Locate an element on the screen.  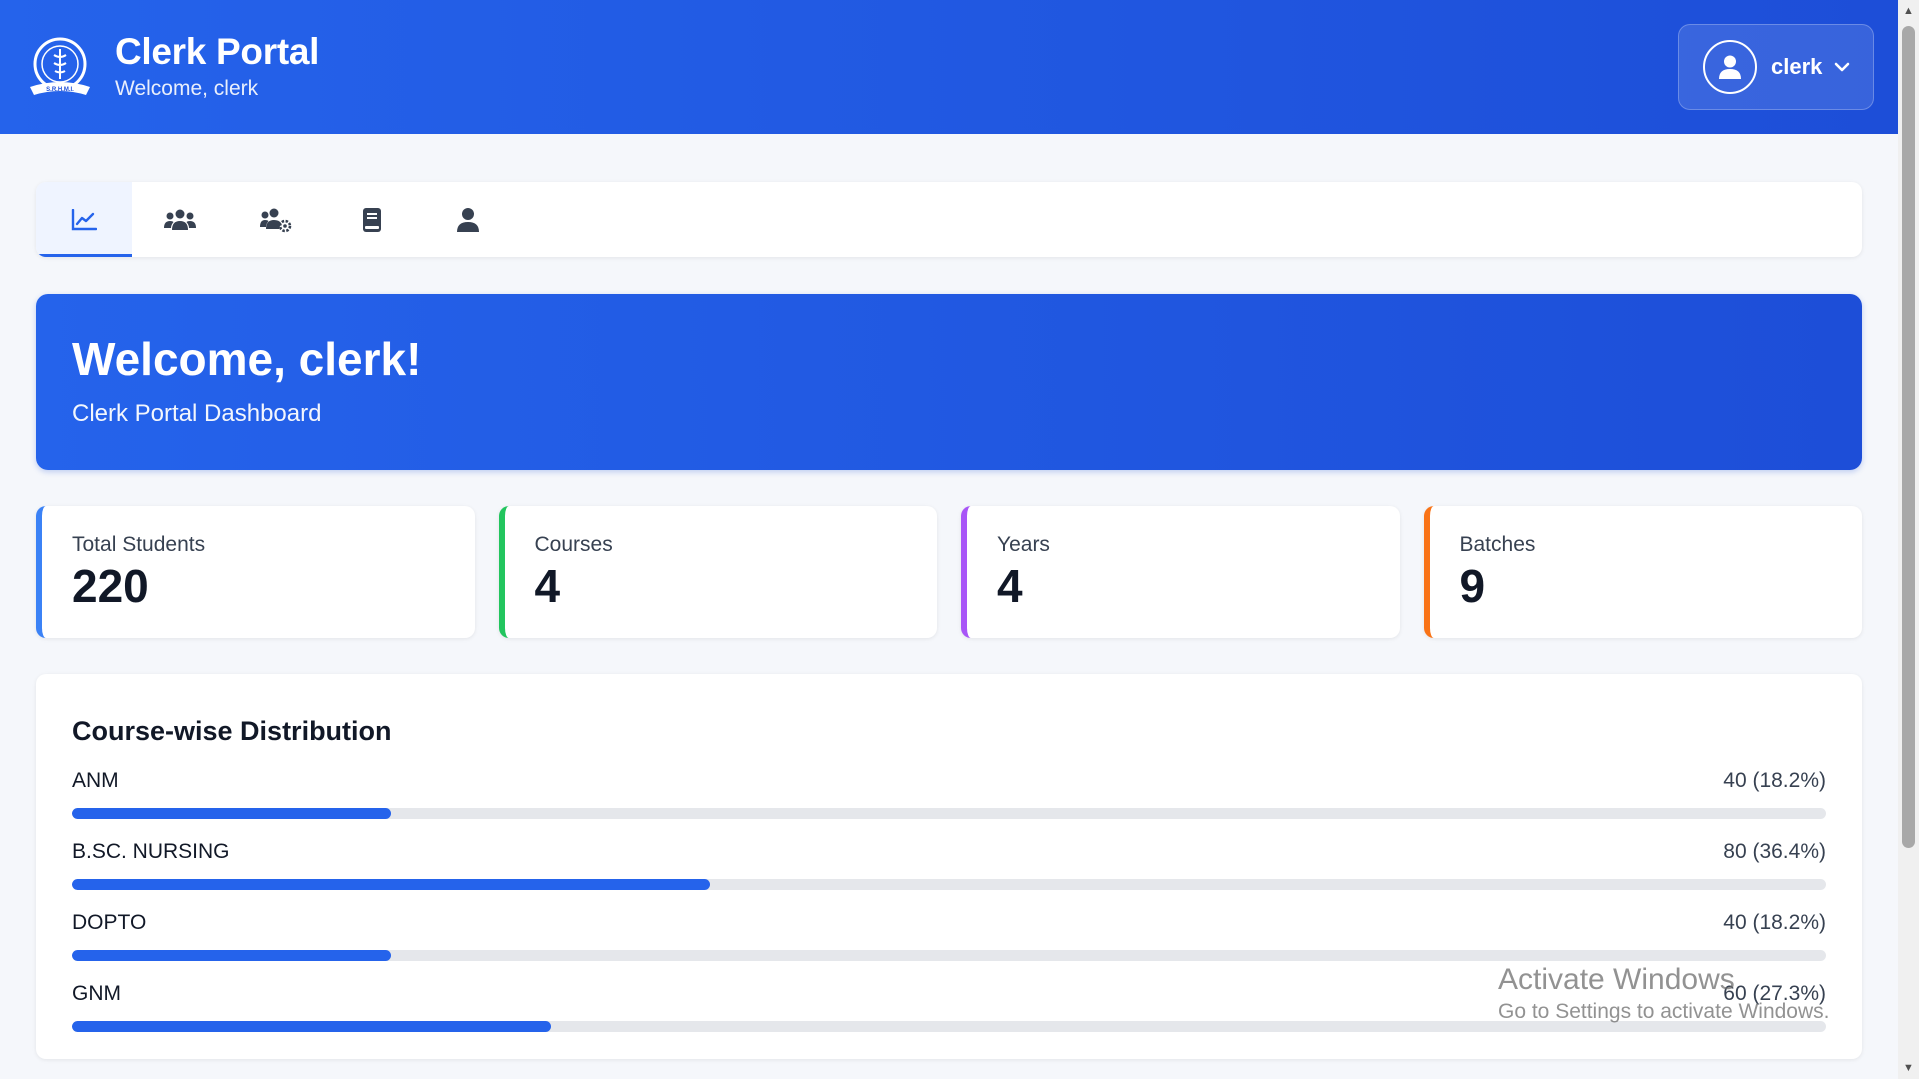
scroll-down-arrow-icon: ▼ is located at coordinates (1908, 1068).